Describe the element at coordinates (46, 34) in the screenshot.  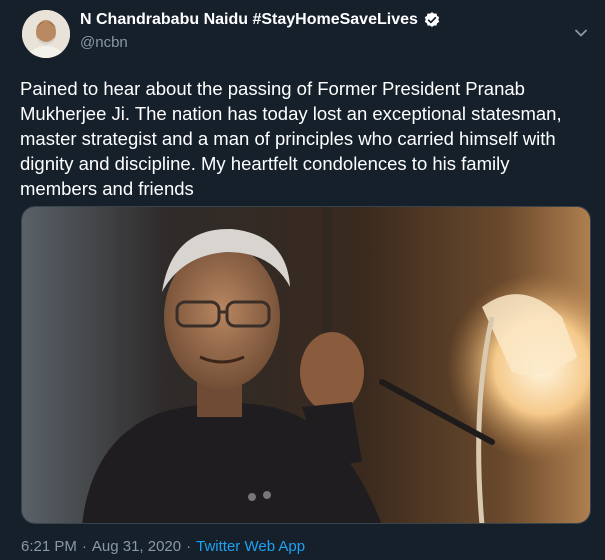
I see `avatar` at that location.